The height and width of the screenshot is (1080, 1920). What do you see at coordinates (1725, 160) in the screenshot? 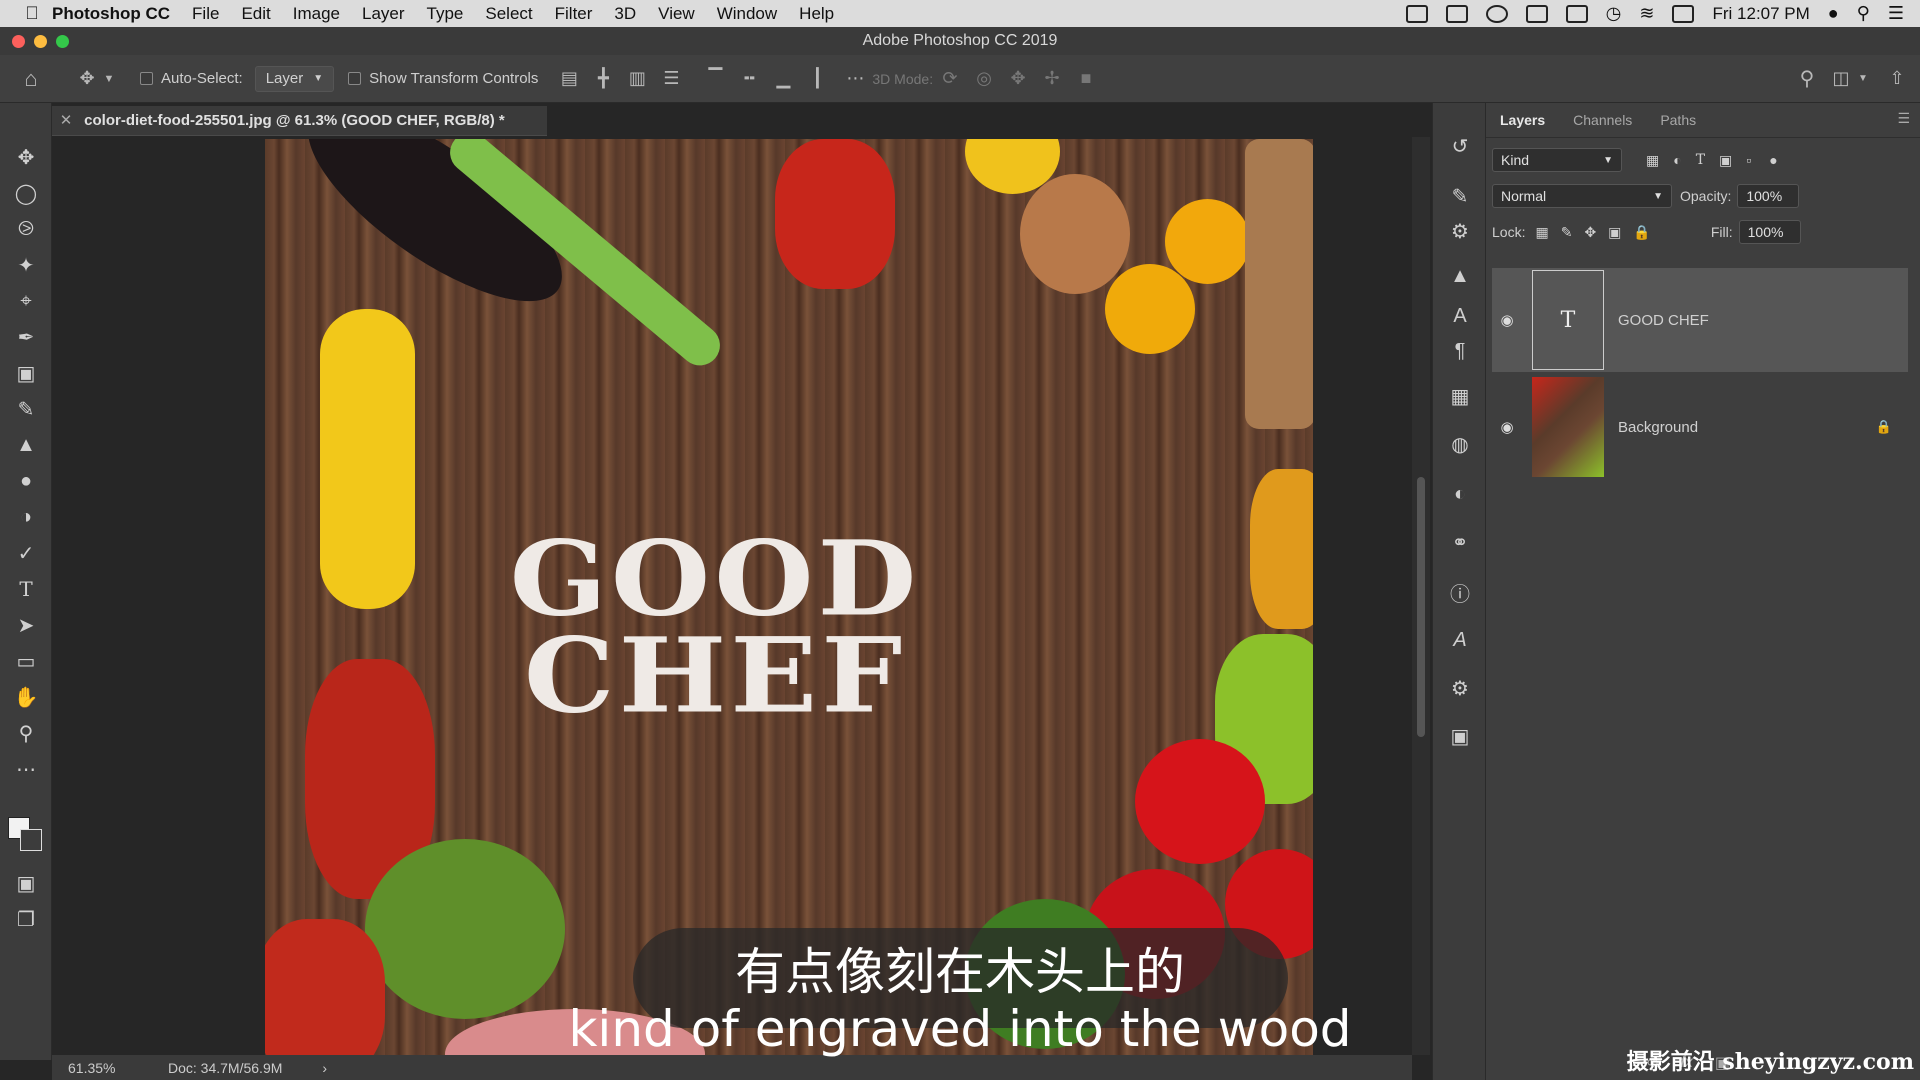
I see `filter-shape-icon: ▣` at bounding box center [1725, 160].